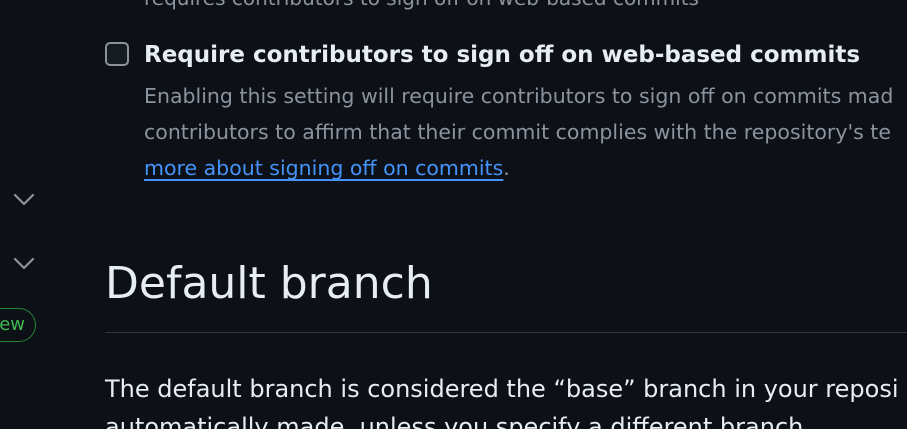 This screenshot has height=429, width=907. What do you see at coordinates (506, 168) in the screenshot?
I see `description-period: .` at bounding box center [506, 168].